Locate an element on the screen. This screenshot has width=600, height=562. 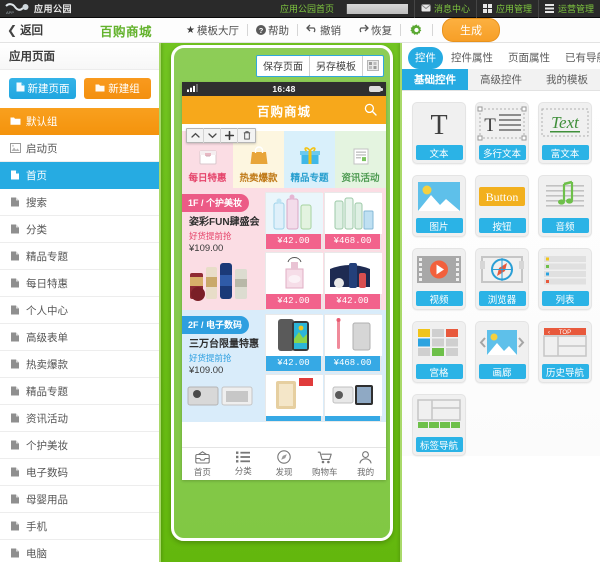
component-image: 图片 is located at coordinates (439, 206).